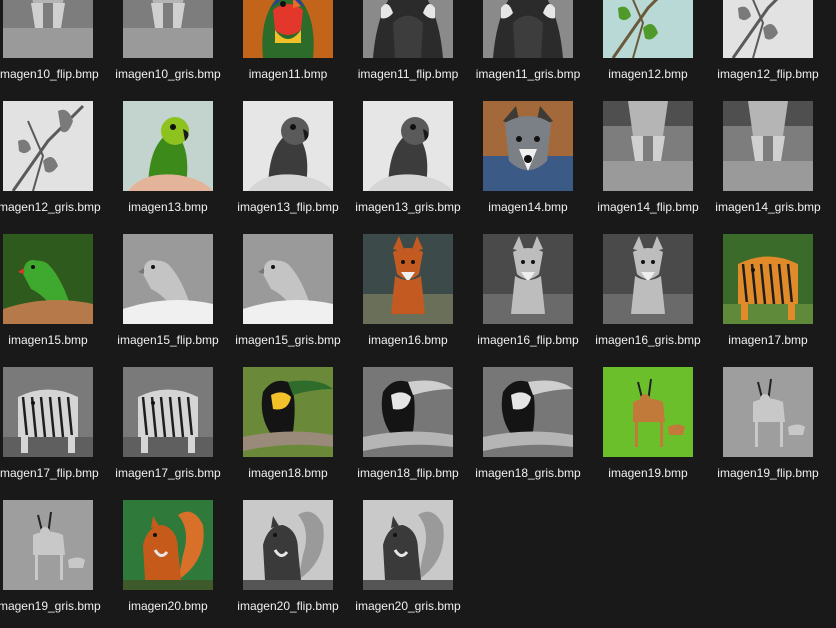 The width and height of the screenshot is (836, 628). I want to click on file-name: imagen17_gris.bmp, so click(168, 473).